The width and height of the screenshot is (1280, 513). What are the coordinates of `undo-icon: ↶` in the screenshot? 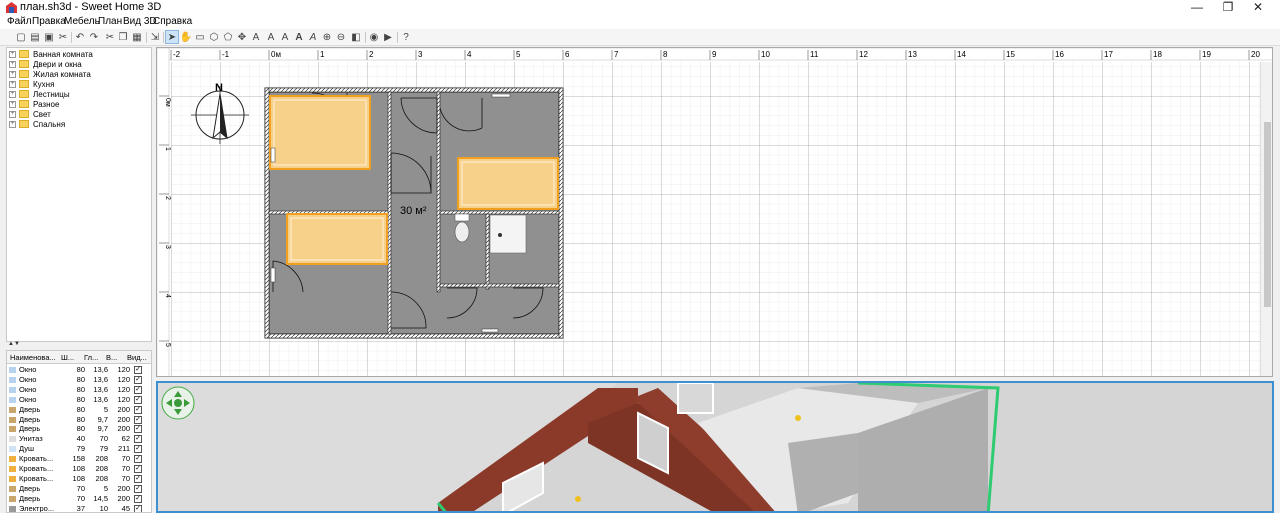 It's located at (80, 37).